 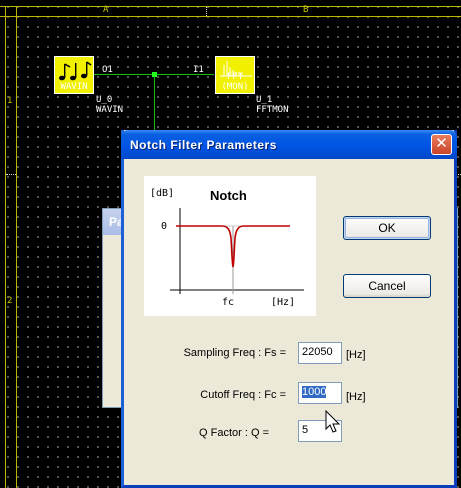 I want to click on close-icon: ✕, so click(x=441, y=143).